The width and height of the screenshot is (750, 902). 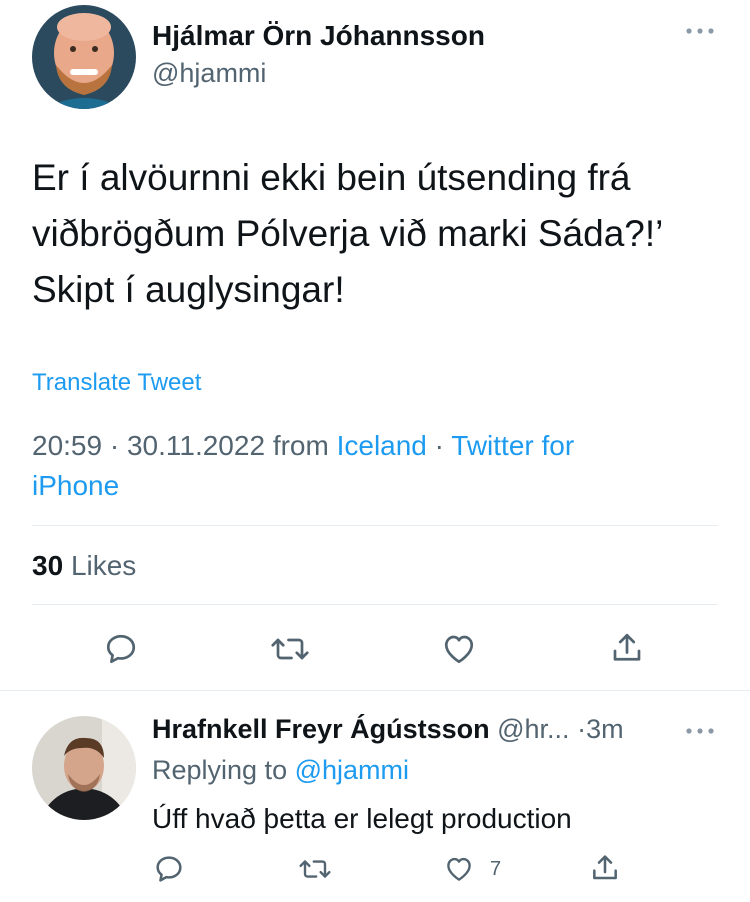 What do you see at coordinates (84, 768) in the screenshot?
I see `reply-author-avatar` at bounding box center [84, 768].